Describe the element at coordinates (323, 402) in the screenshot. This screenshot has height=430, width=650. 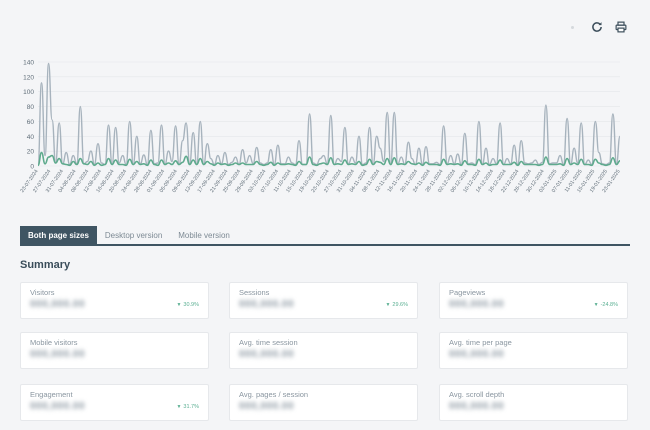
I see `card-avg-pages-session: Avg. pages / session 000,000.00` at that location.